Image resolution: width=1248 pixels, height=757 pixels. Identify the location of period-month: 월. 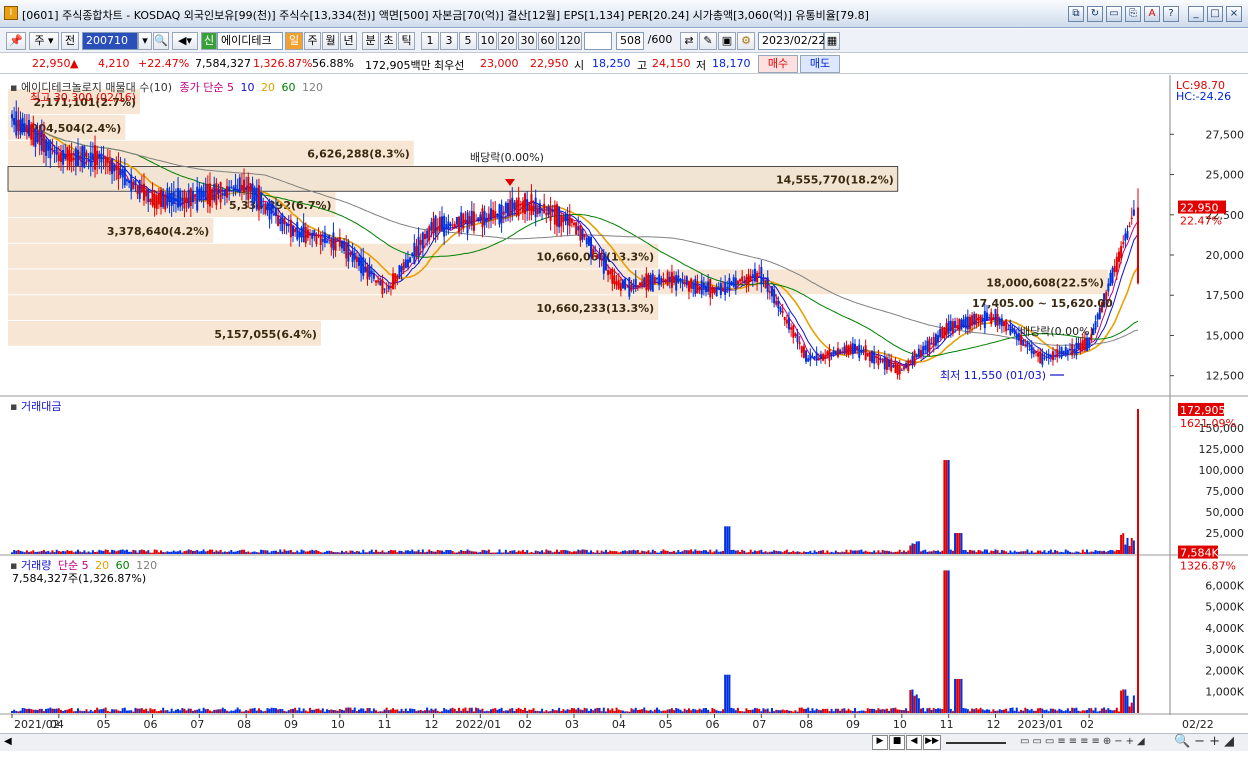
(330, 41).